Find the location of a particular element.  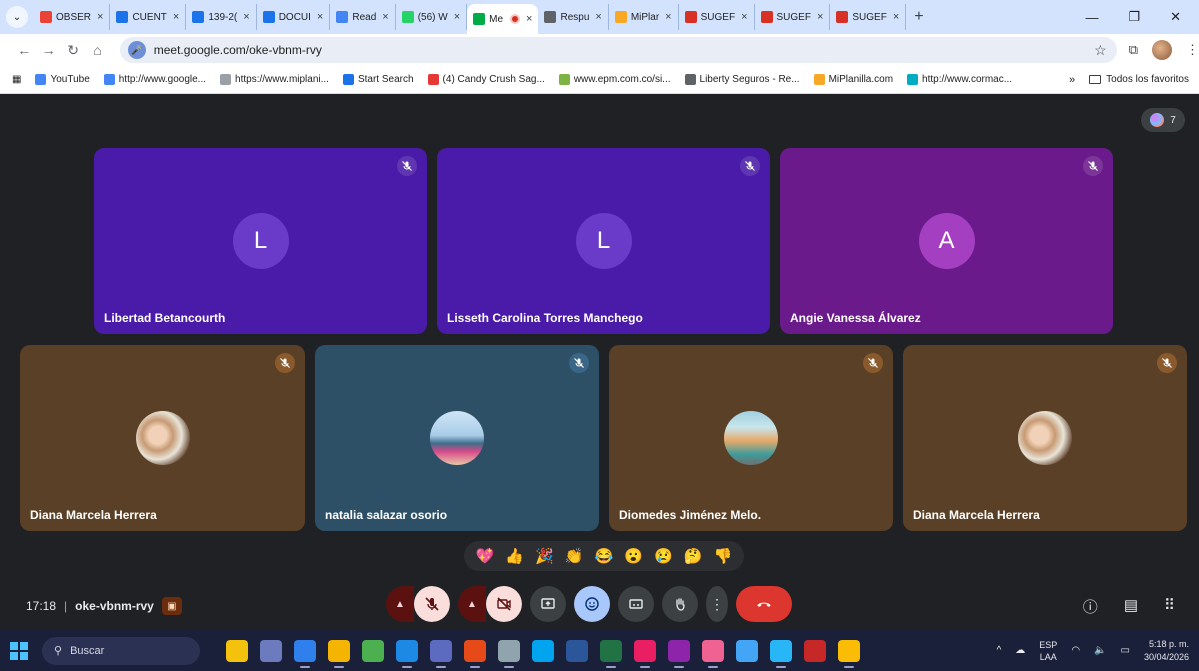

wifi-icon: ◠ is located at coordinates (1075, 650).